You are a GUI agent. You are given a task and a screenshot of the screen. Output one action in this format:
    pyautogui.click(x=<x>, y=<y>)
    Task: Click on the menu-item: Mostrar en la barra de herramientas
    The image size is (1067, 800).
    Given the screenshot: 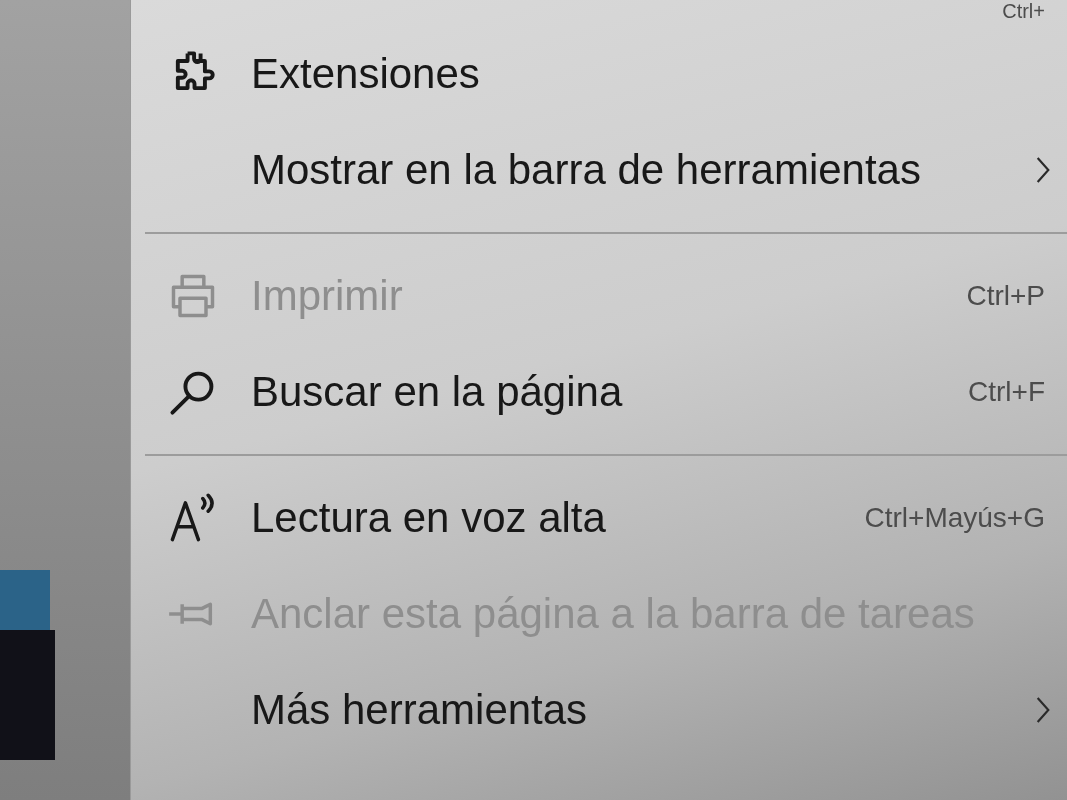 What is the action you would take?
    pyautogui.click(x=544, y=170)
    